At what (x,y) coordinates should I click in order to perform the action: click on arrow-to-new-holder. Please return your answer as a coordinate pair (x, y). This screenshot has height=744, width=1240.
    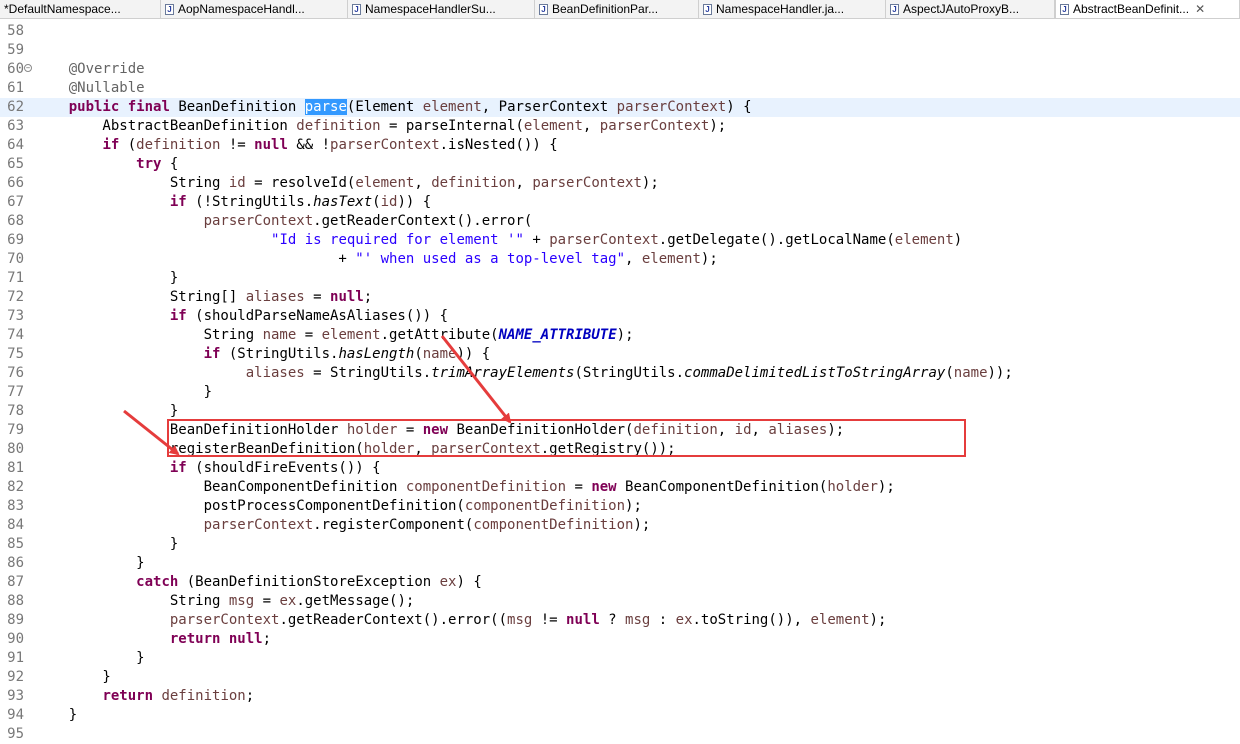
    Looking at the image, I should click on (476, 379).